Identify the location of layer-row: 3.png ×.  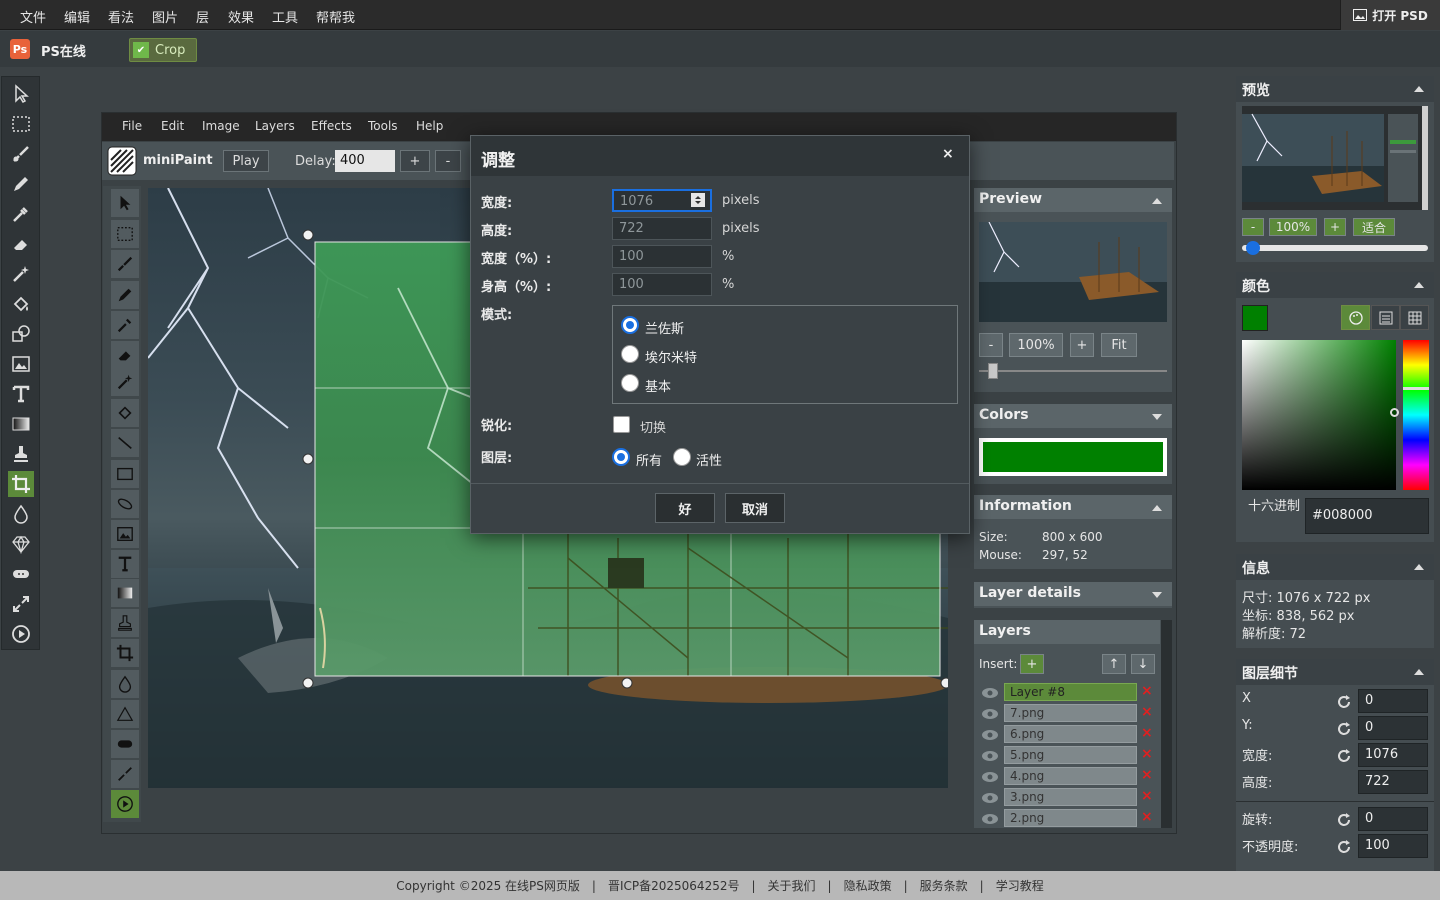
(1069, 798).